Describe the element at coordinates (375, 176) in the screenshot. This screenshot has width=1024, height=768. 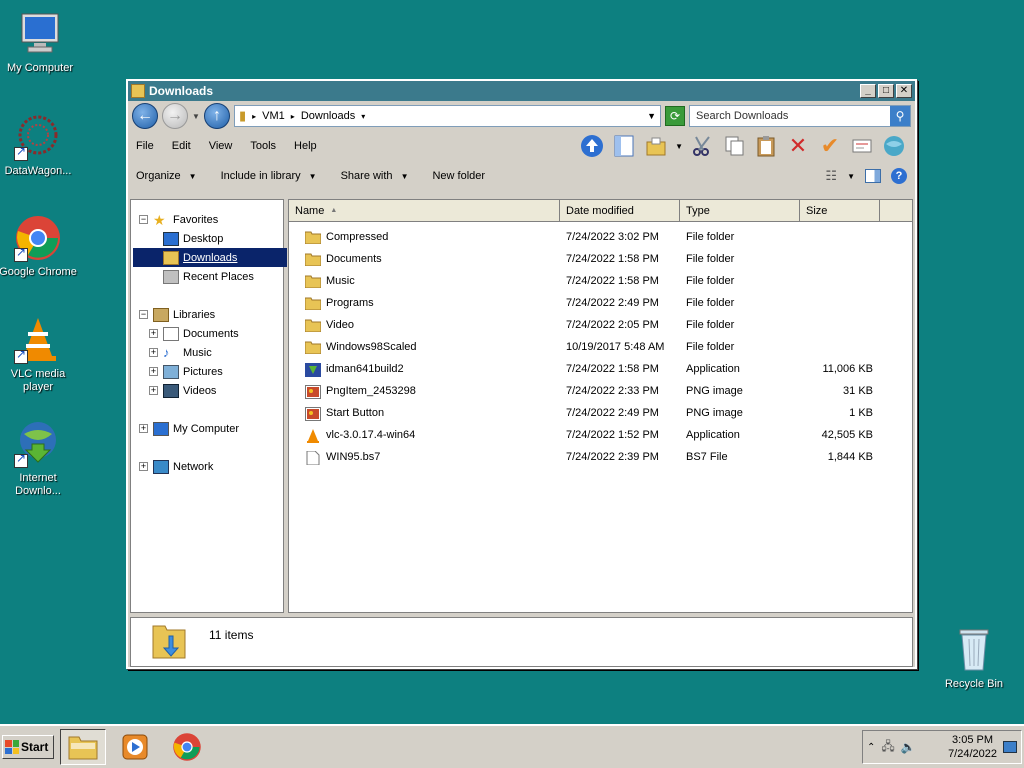
I see `share-with-button: Share with ▼` at that location.